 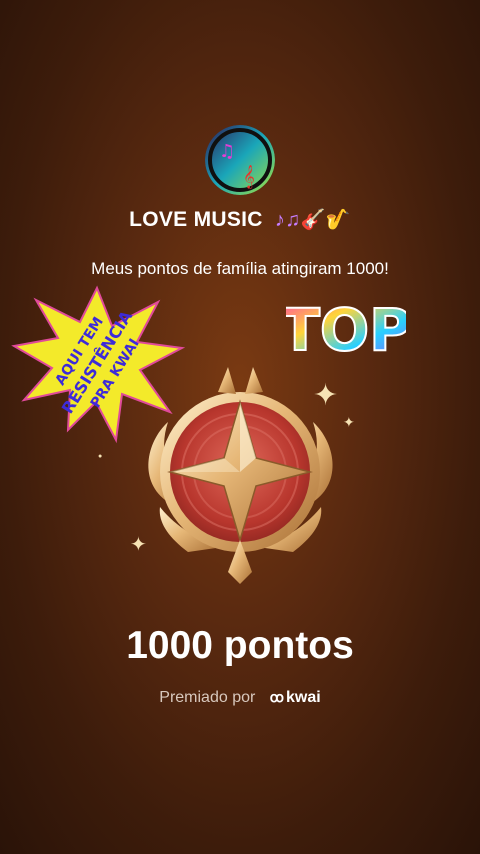 What do you see at coordinates (312, 220) in the screenshot?
I see `music-emojis: ♪♫🎸🎷` at bounding box center [312, 220].